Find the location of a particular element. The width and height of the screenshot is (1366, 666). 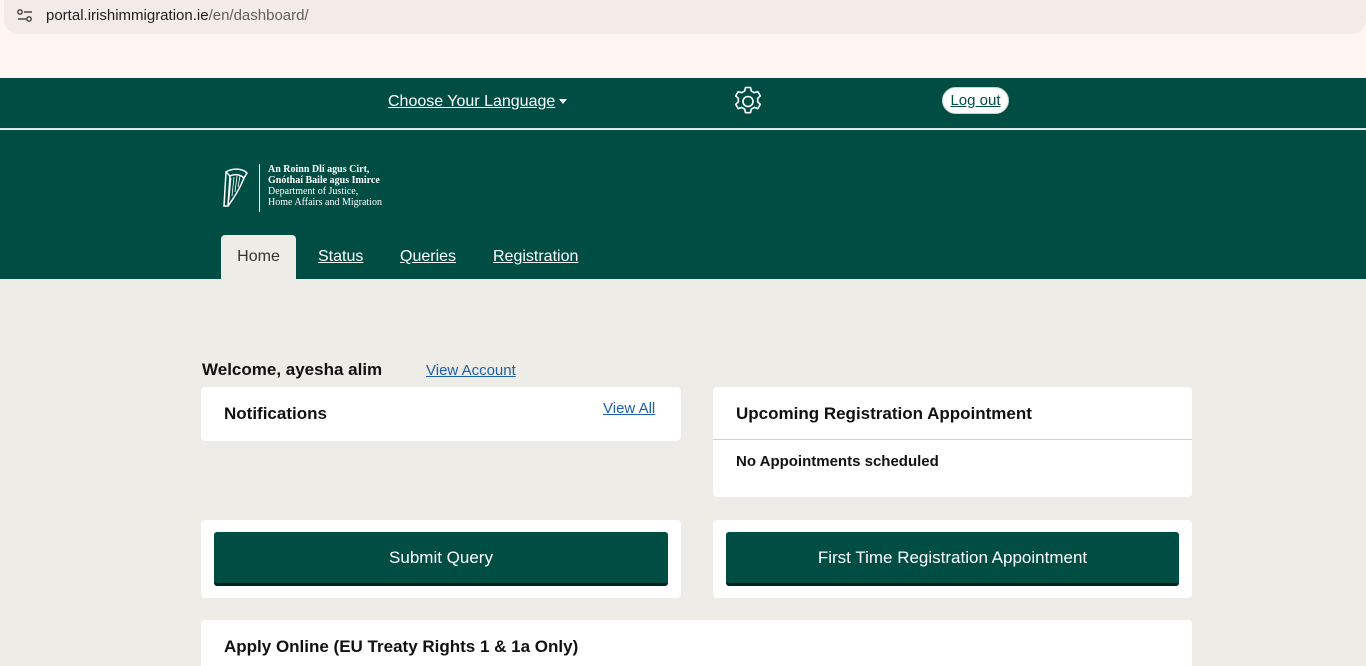

submit-query-card: Submit Query is located at coordinates (441, 559).